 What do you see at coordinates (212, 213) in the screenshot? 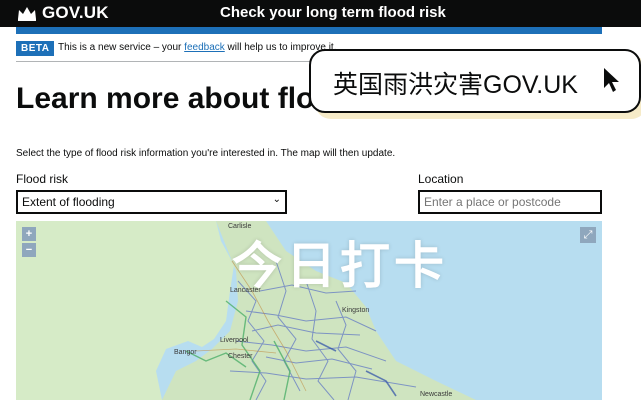
I see `quote-mark-overlay: “` at bounding box center [212, 213].